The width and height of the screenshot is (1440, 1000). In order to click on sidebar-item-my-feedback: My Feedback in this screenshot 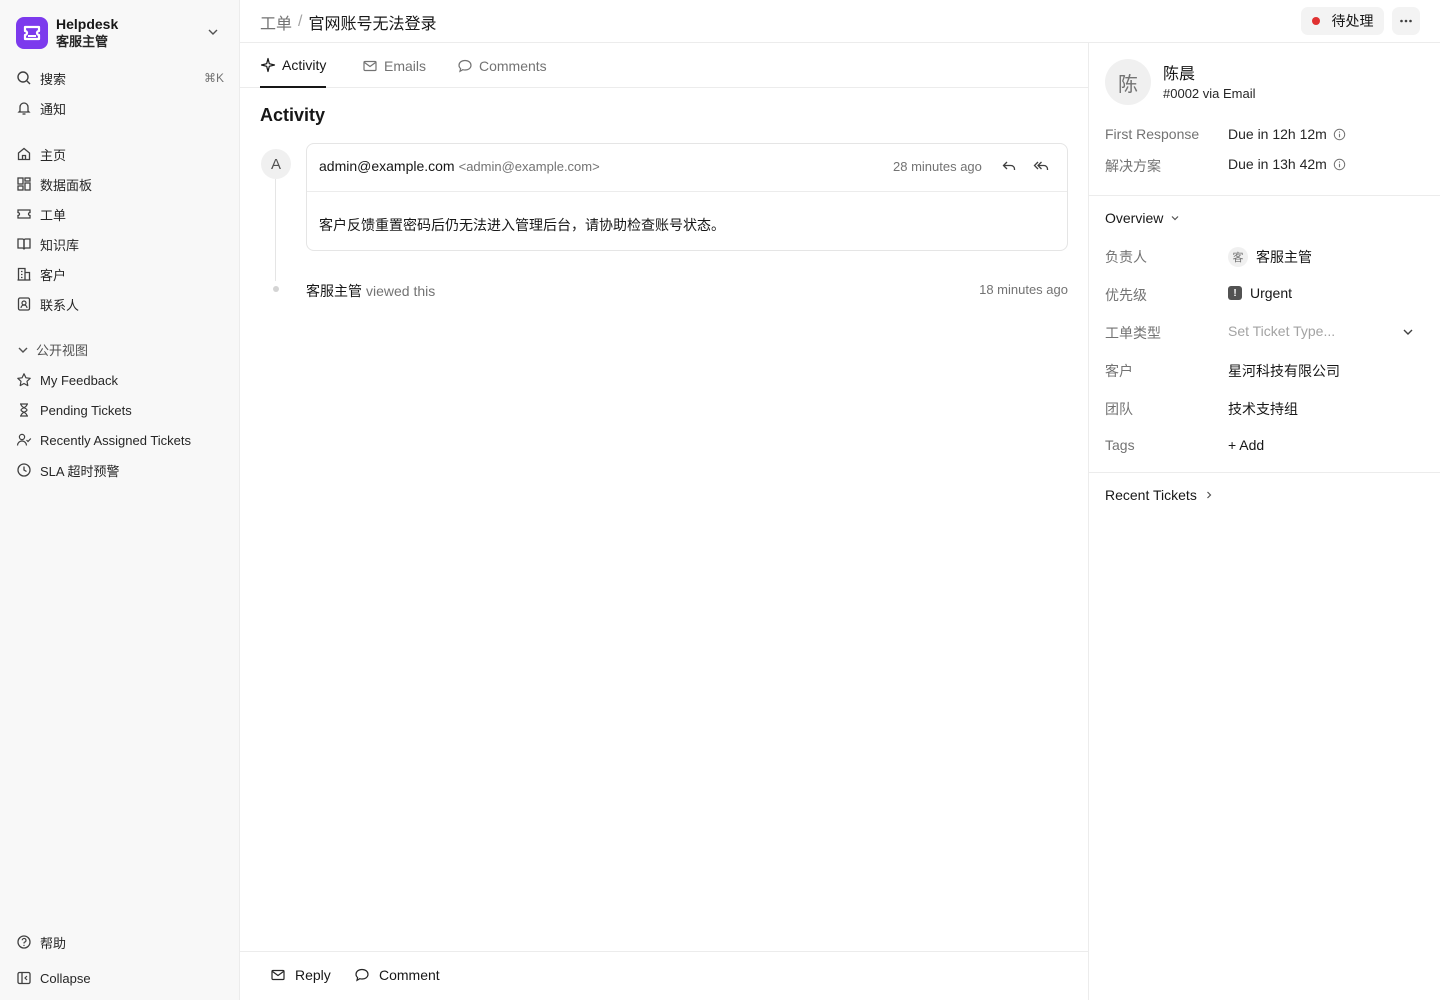, I will do `click(120, 380)`.